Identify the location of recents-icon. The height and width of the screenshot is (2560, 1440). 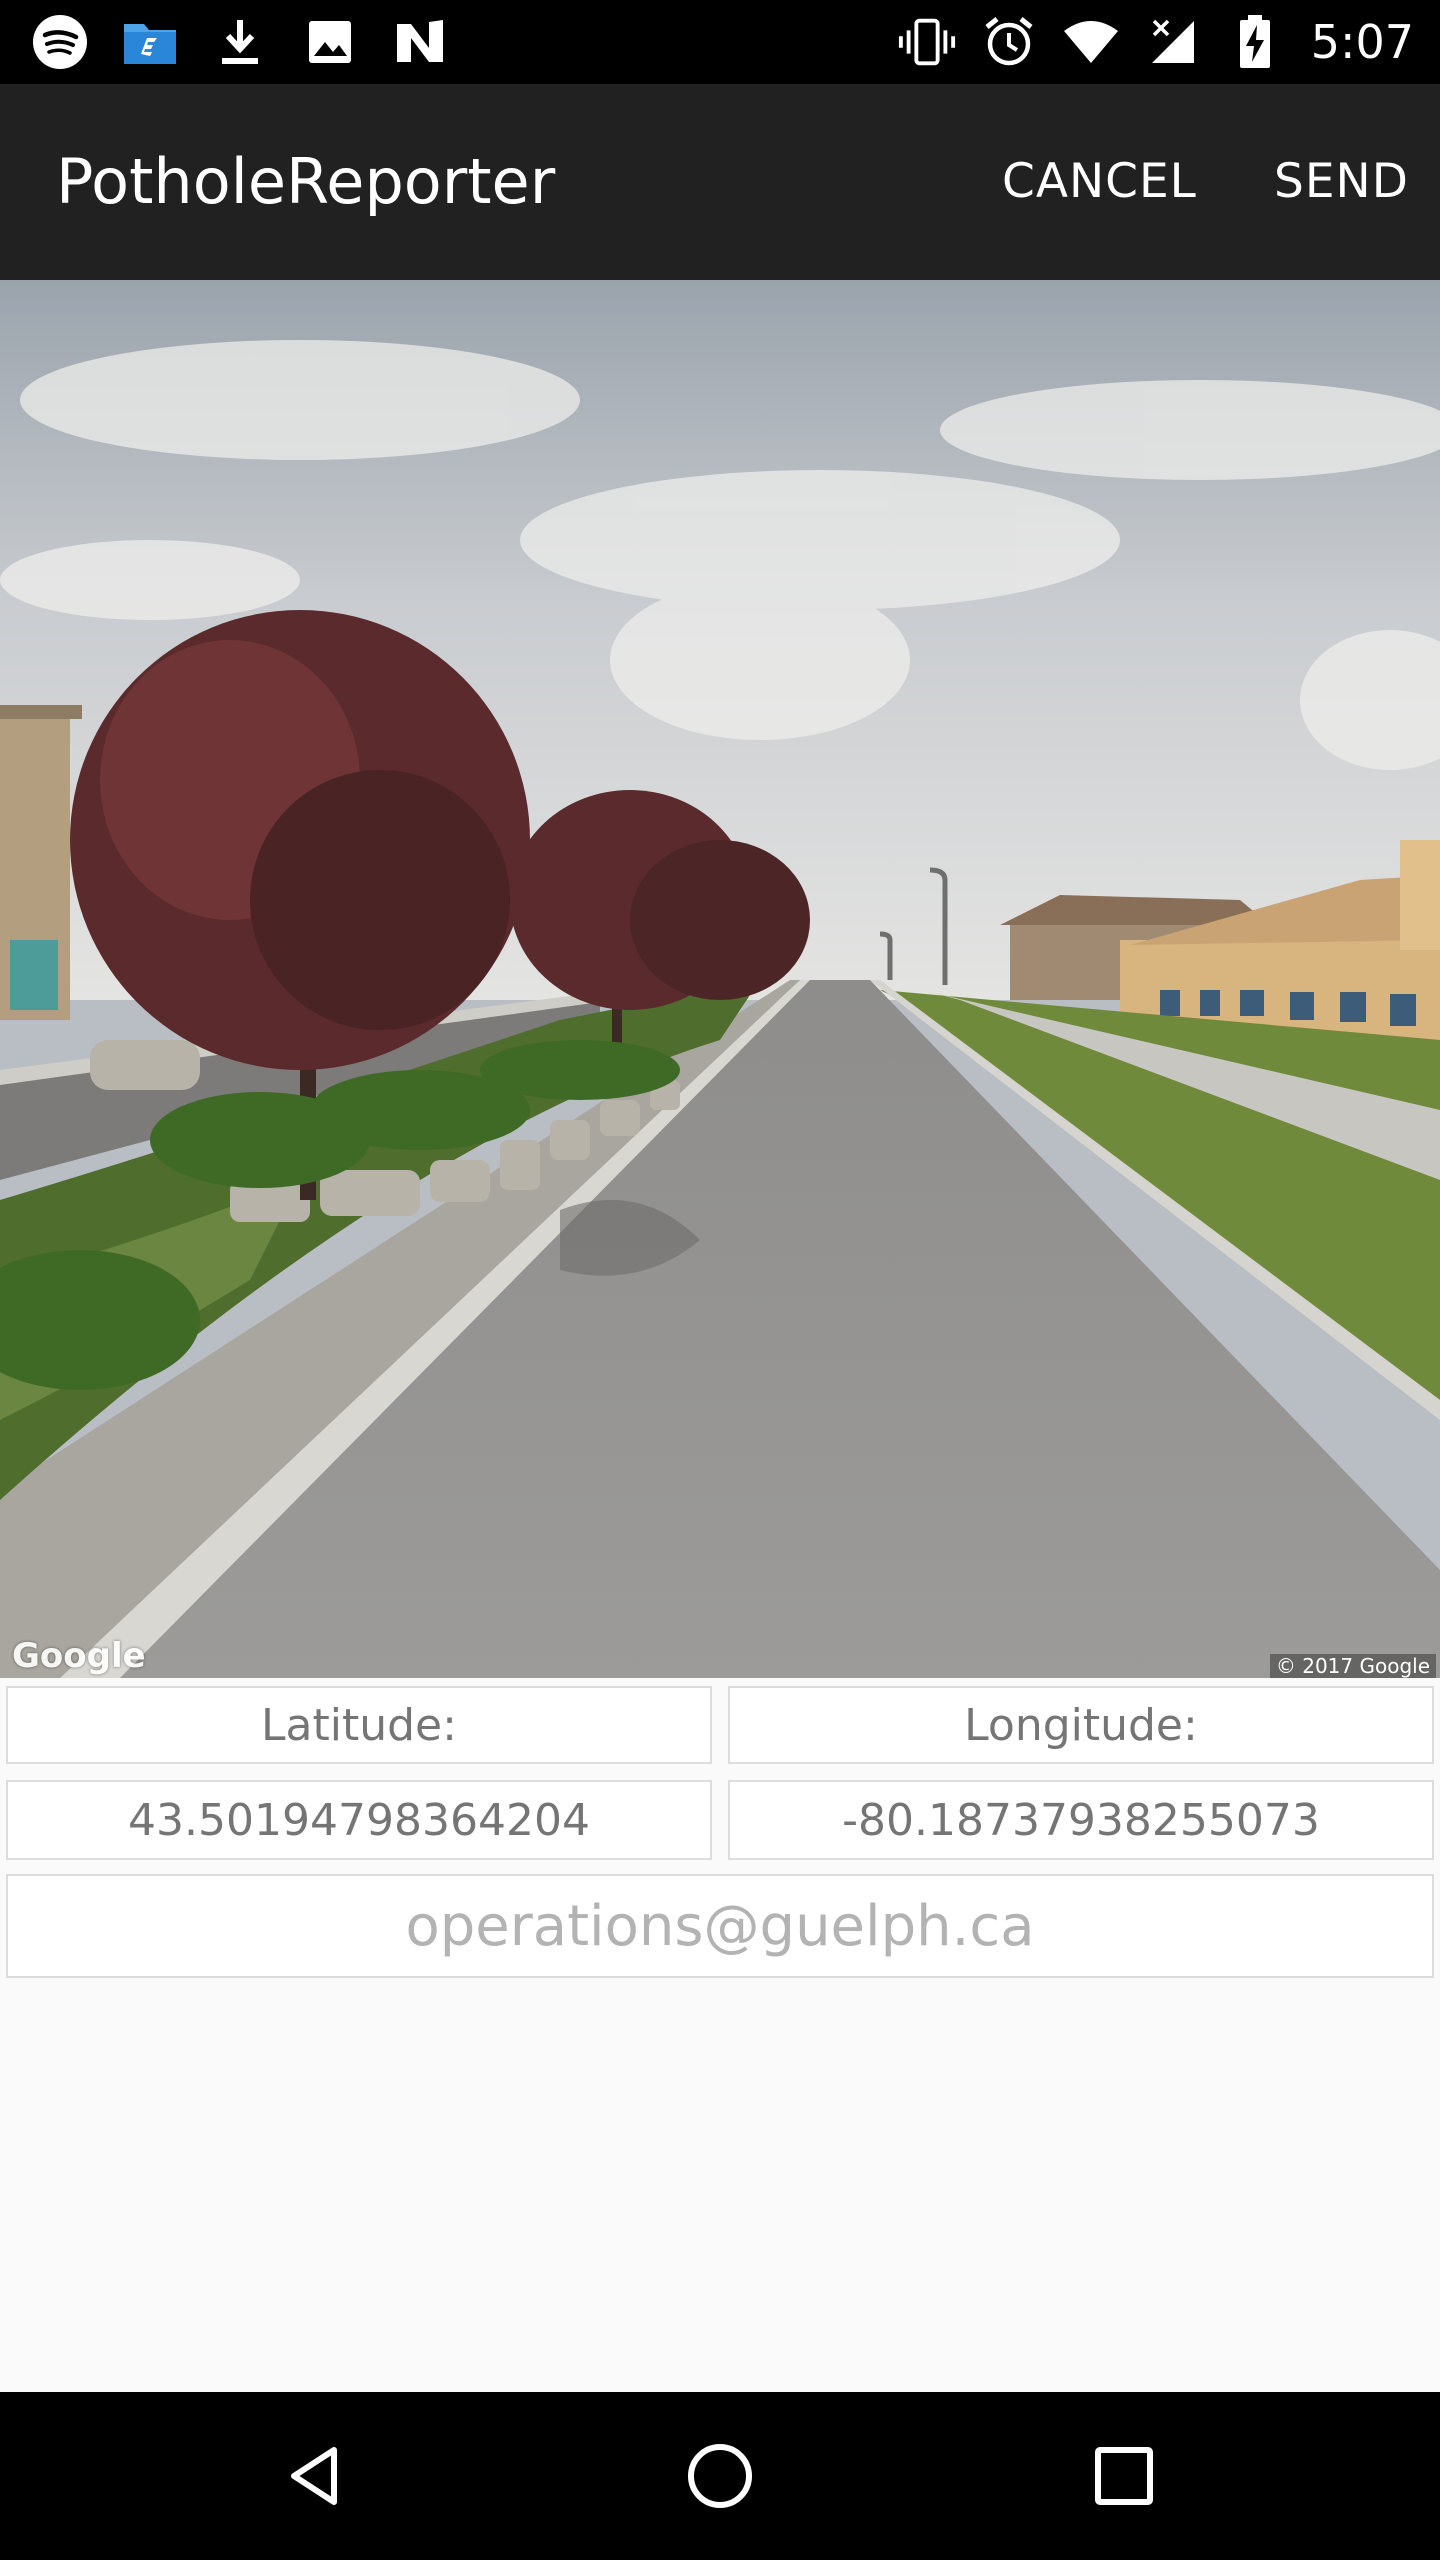
(1124, 2476).